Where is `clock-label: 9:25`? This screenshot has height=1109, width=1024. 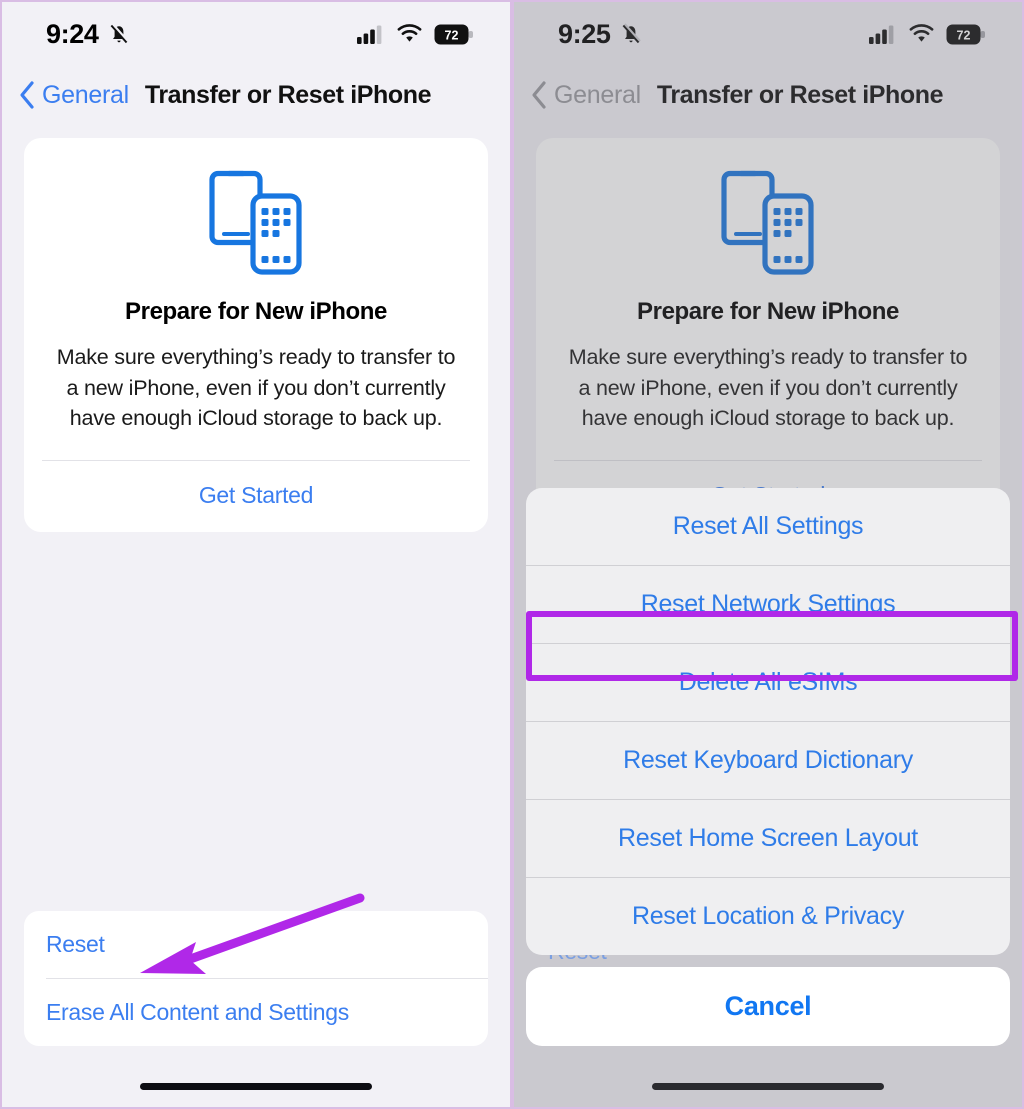
clock-label: 9:25 is located at coordinates (584, 33).